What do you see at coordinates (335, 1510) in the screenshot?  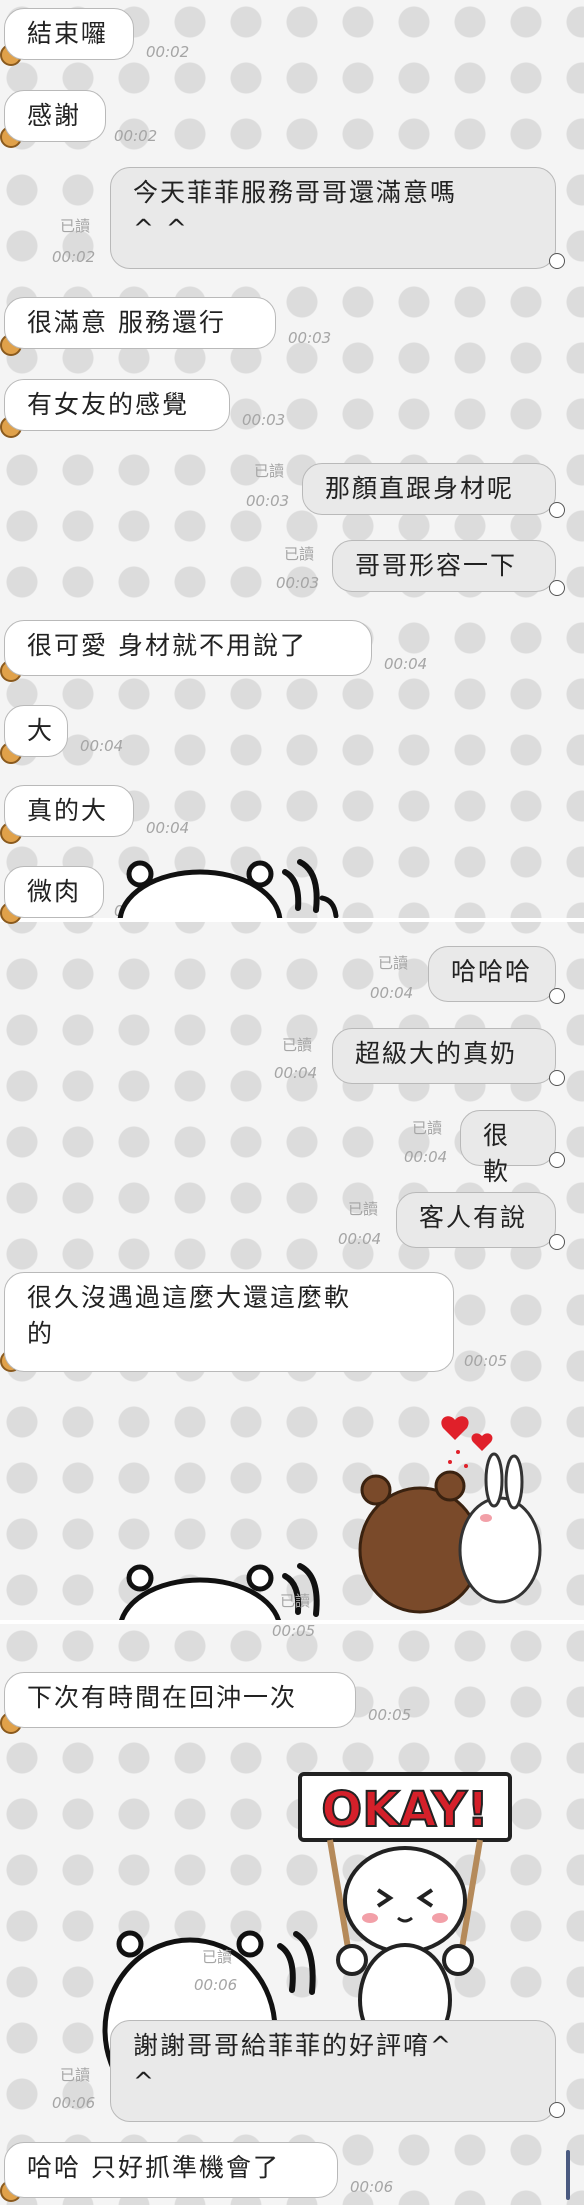 I see `brown-cony-kiss-sticker` at bounding box center [335, 1510].